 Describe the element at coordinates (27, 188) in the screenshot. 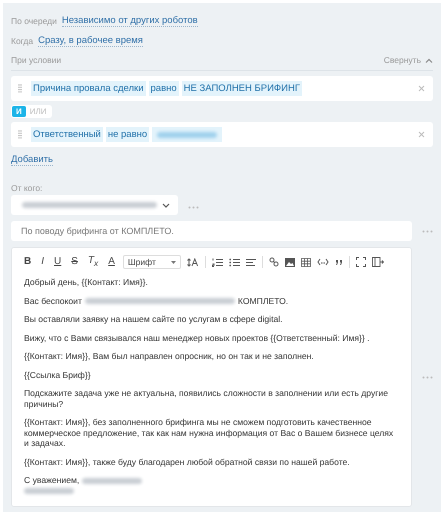

I see `from-label: От кого:` at that location.